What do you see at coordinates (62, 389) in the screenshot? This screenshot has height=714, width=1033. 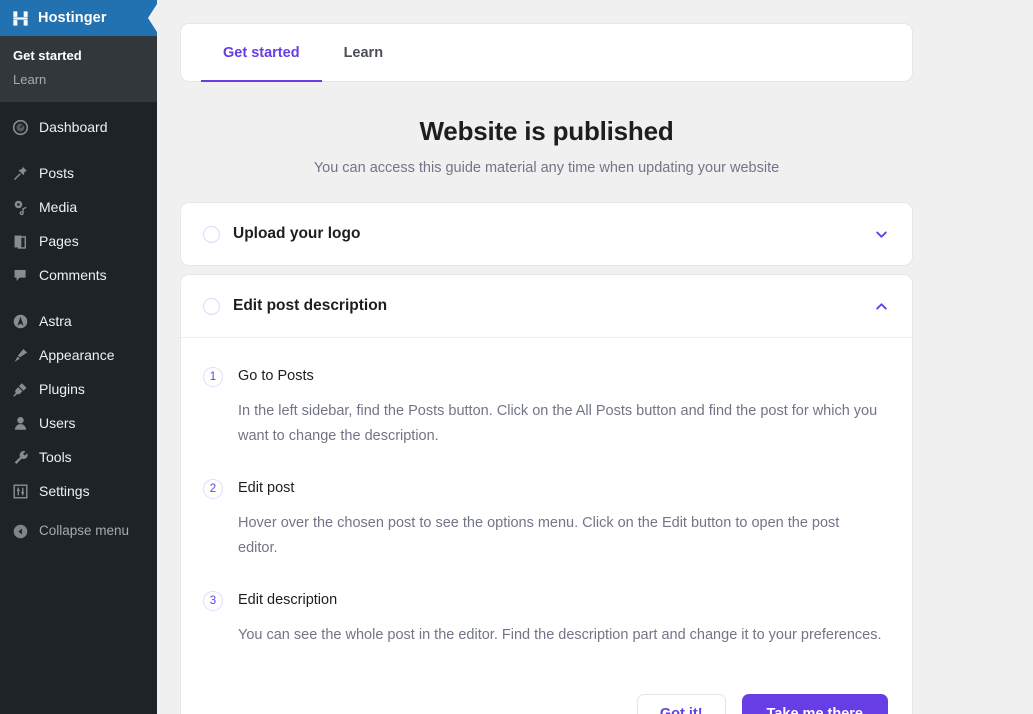 I see `sidebar-item-label: Plugins` at bounding box center [62, 389].